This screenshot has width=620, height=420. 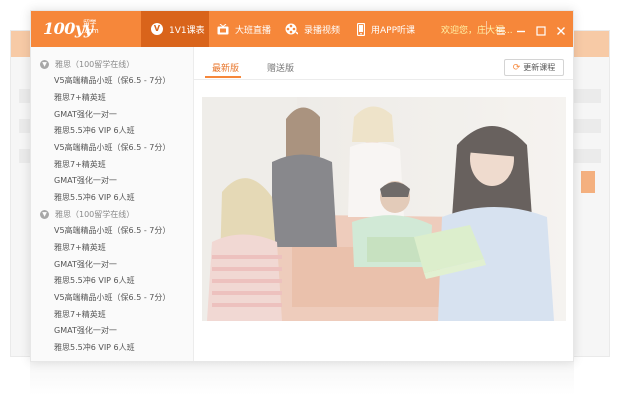 I want to click on nav-label: 用APP听课, so click(x=393, y=30).